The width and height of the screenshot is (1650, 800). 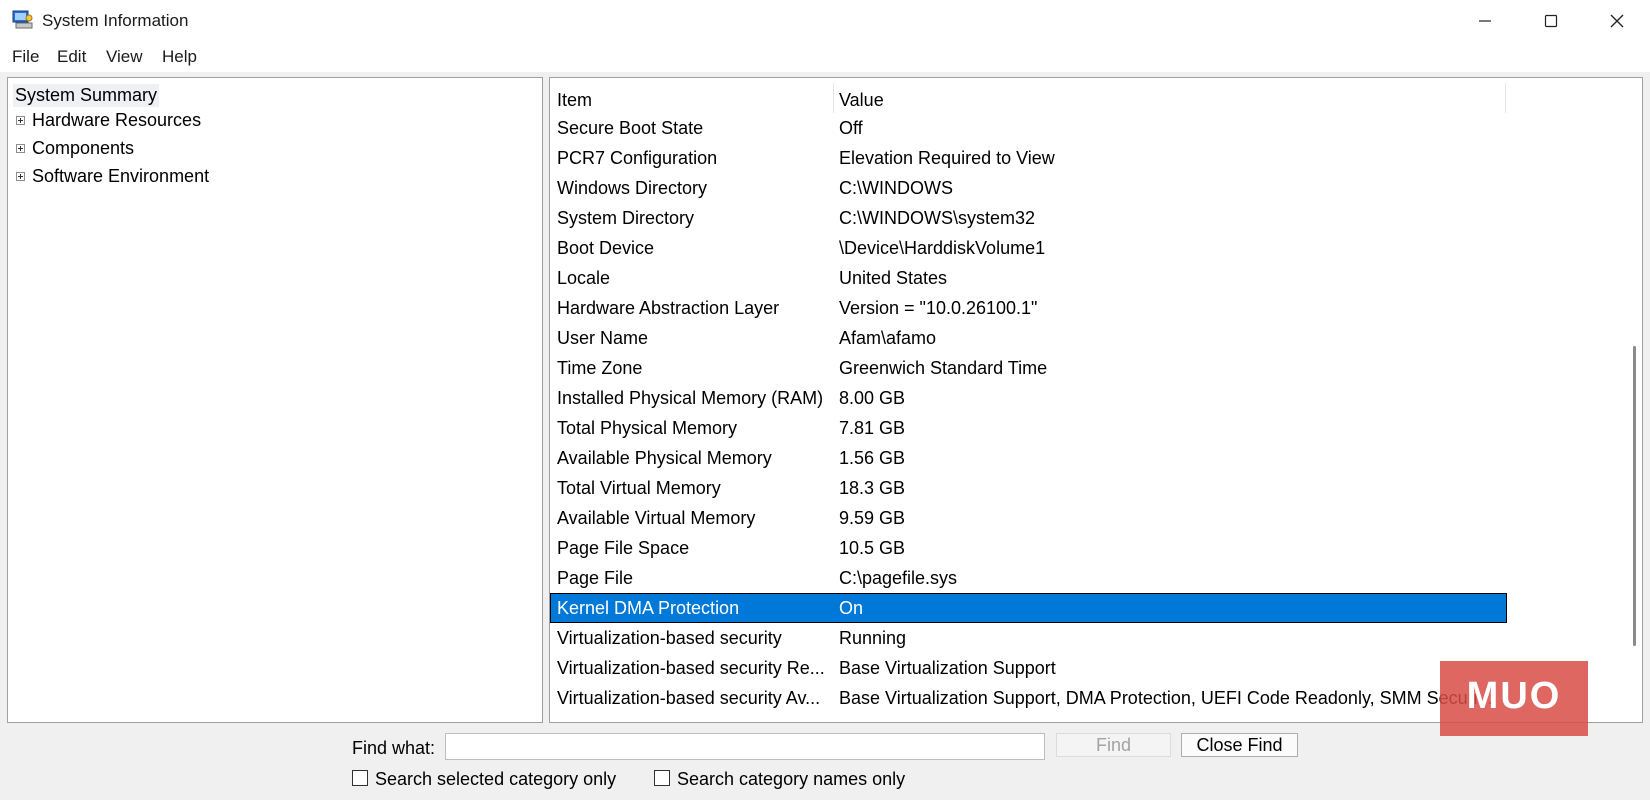 I want to click on table-row: Page File Space 10.5 GB, so click(x=1028, y=548).